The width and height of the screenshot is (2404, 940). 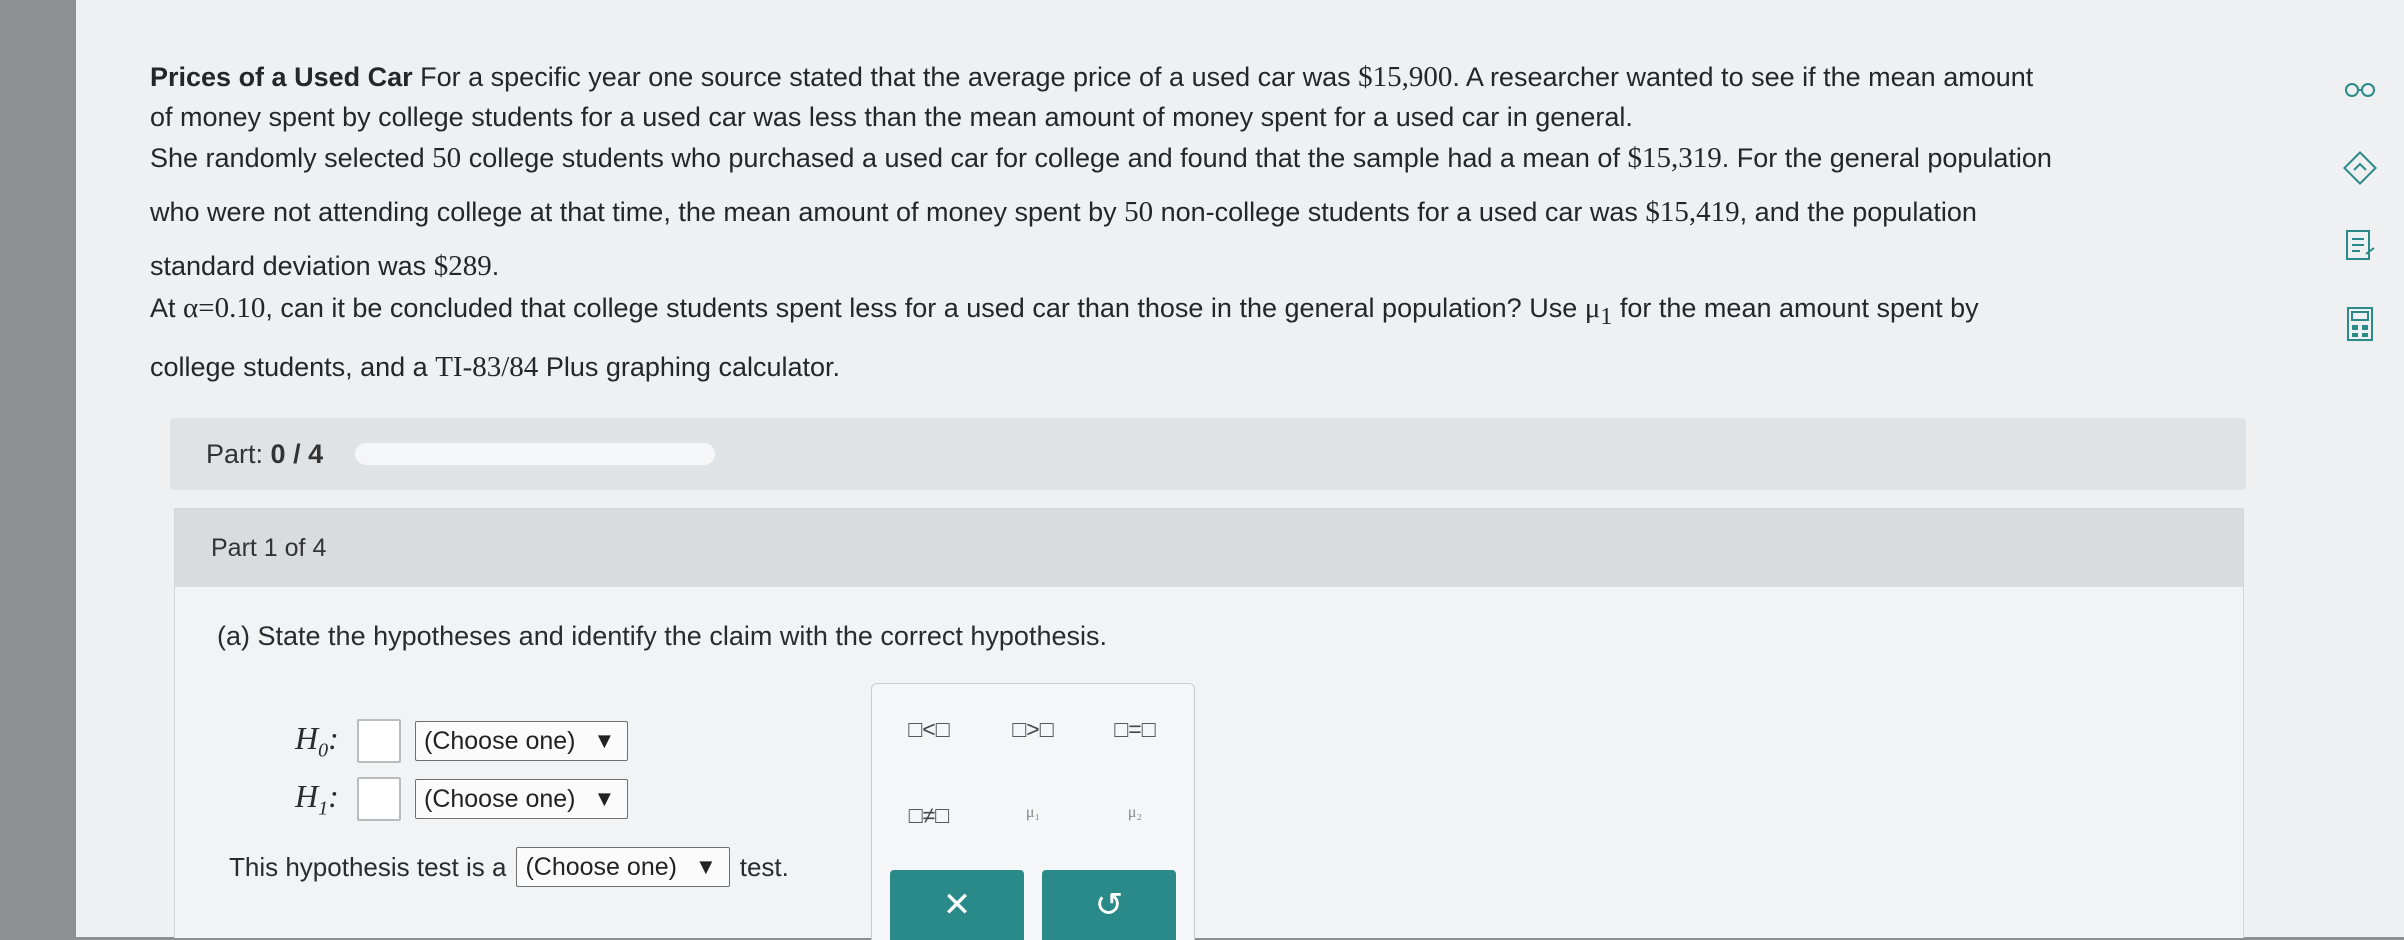 I want to click on problem-text: She randomly selected, so click(x=287, y=158).